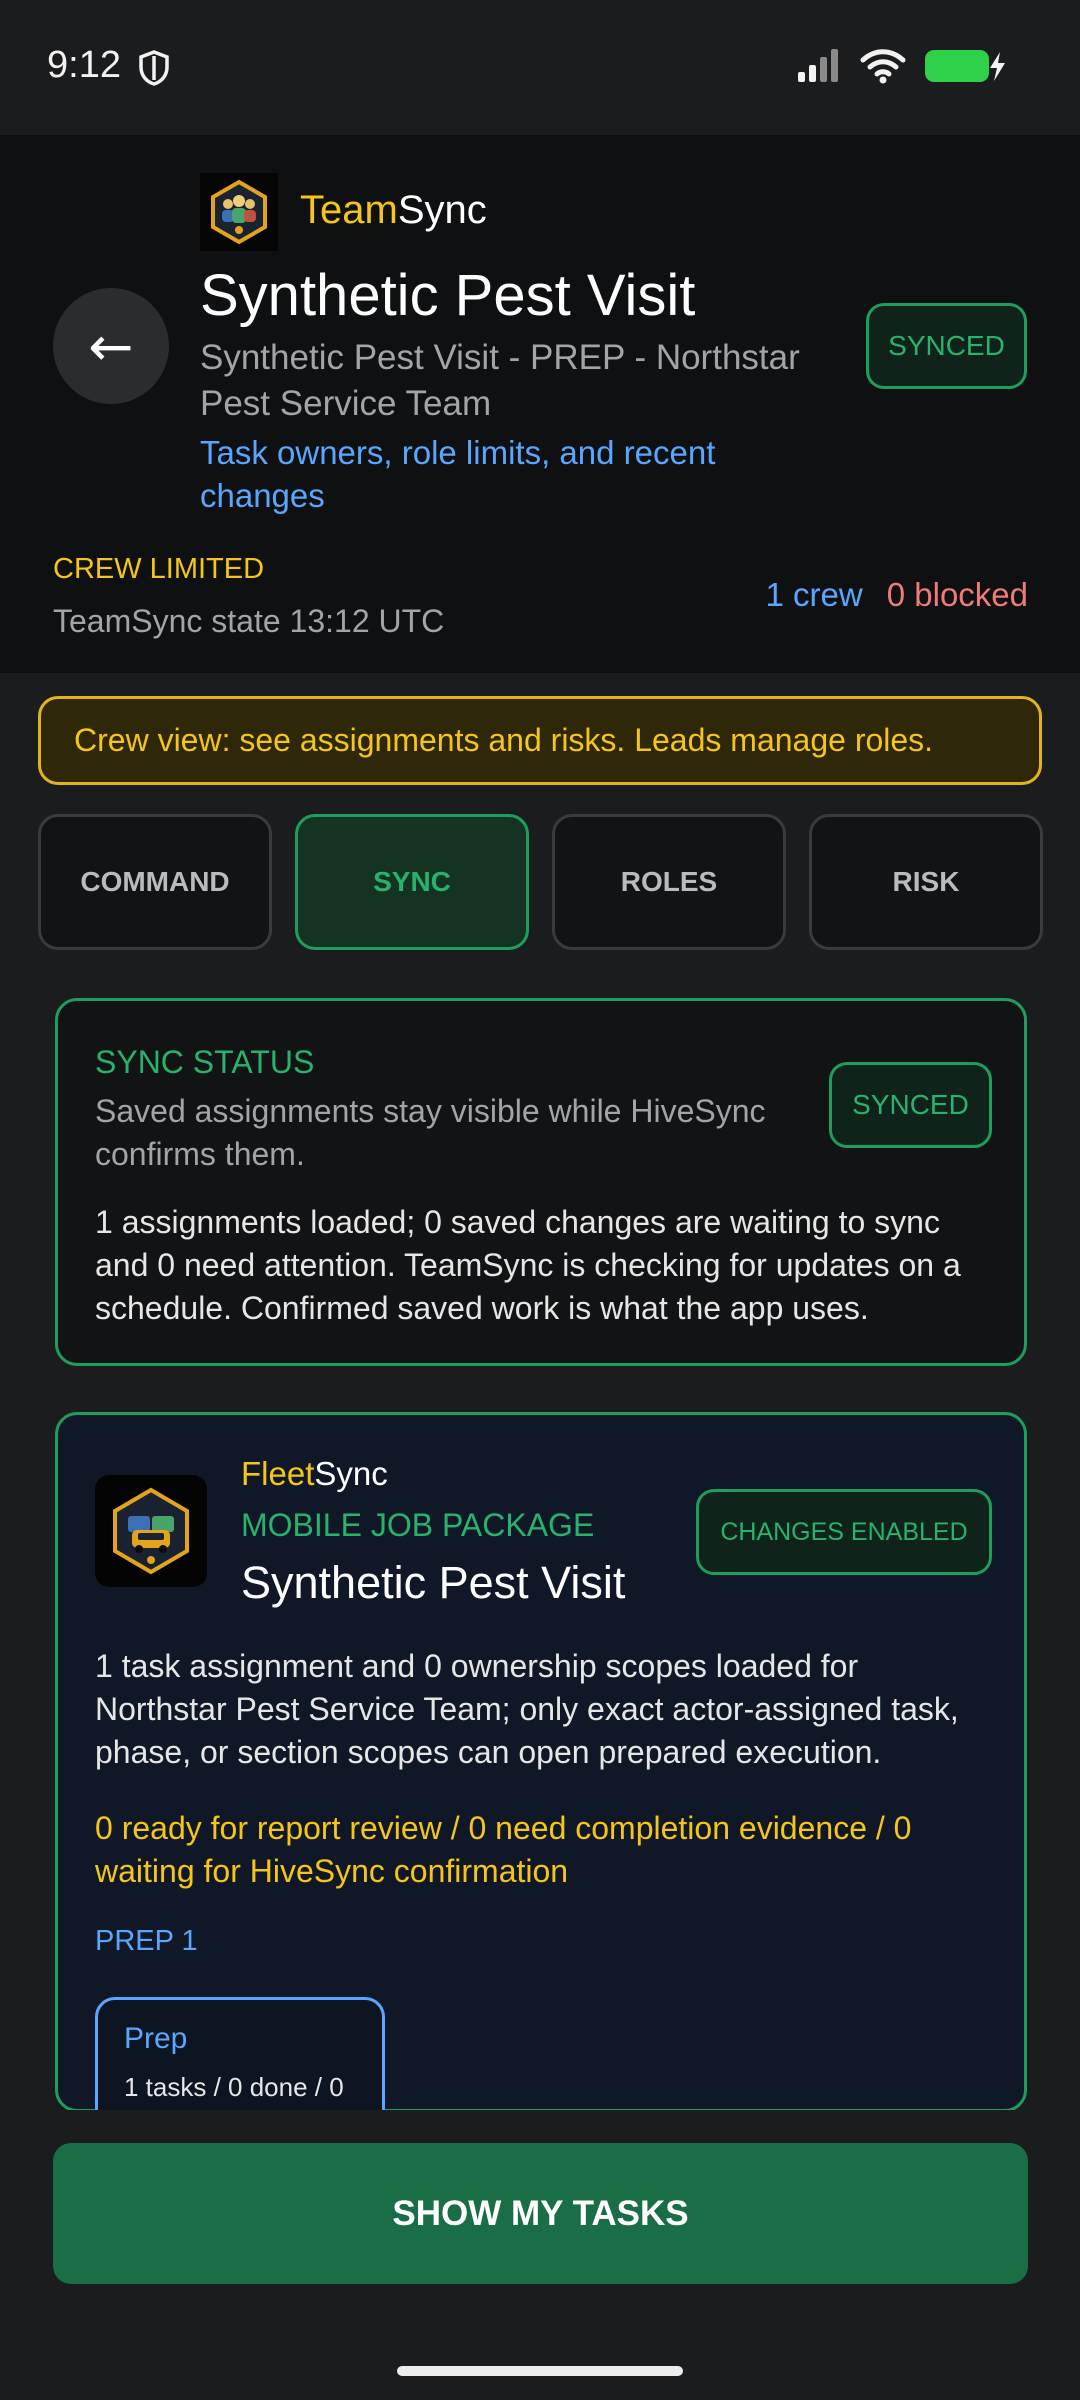 The height and width of the screenshot is (2400, 1080). Describe the element at coordinates (844, 1532) in the screenshot. I see `changes-enabled-badge: CHANGES ENABLED` at that location.